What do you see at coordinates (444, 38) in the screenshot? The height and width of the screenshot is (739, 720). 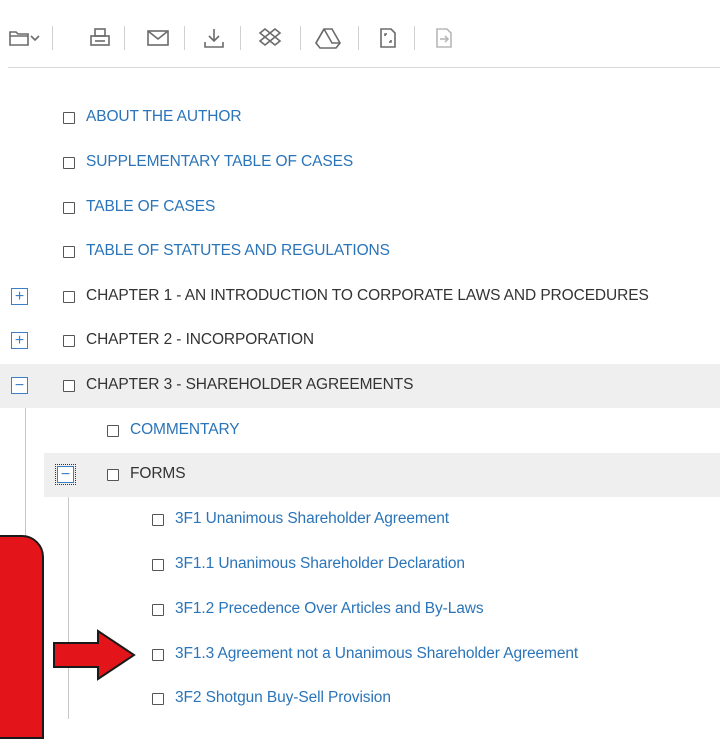 I see `export-icon` at bounding box center [444, 38].